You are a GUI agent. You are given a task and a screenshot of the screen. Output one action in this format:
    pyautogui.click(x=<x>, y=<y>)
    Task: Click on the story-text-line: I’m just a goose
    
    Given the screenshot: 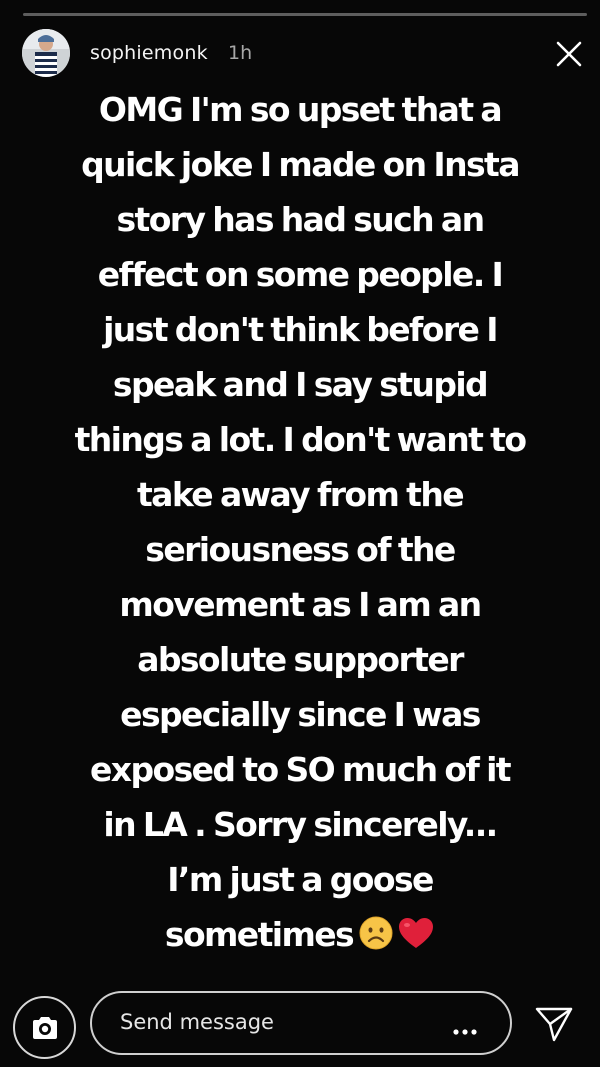 What is the action you would take?
    pyautogui.click(x=300, y=879)
    